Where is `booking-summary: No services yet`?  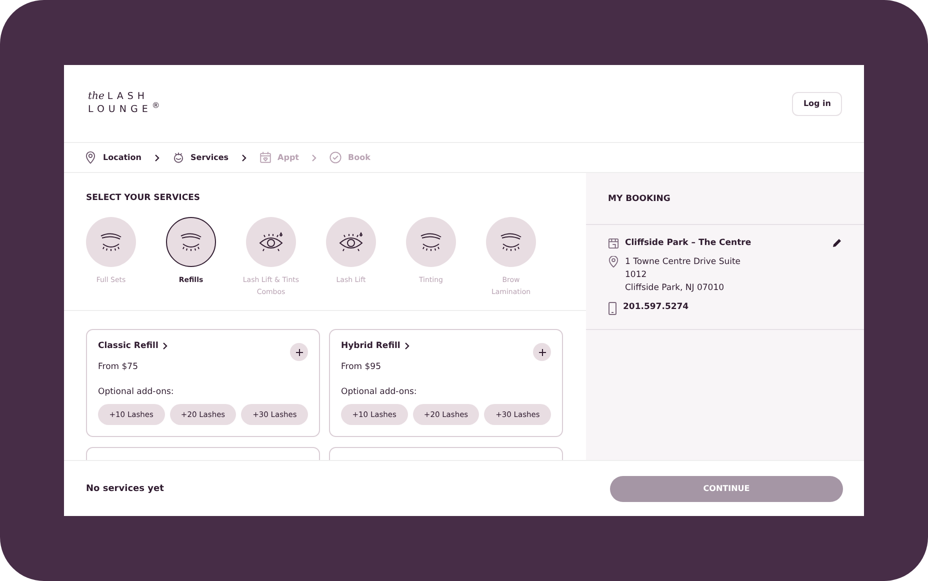
booking-summary: No services yet is located at coordinates (125, 489).